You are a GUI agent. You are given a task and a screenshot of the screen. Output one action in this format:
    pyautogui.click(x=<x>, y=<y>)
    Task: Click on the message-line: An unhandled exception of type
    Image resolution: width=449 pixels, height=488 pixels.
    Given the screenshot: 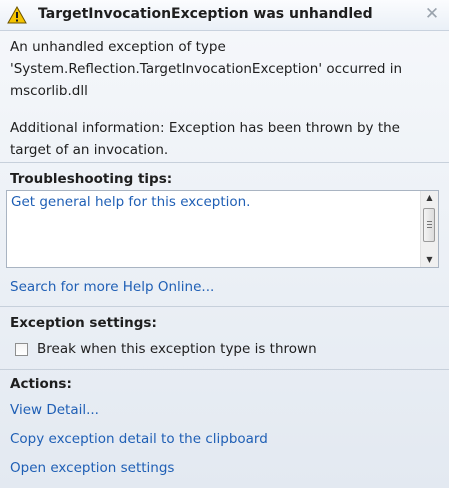 What is the action you would take?
    pyautogui.click(x=118, y=47)
    